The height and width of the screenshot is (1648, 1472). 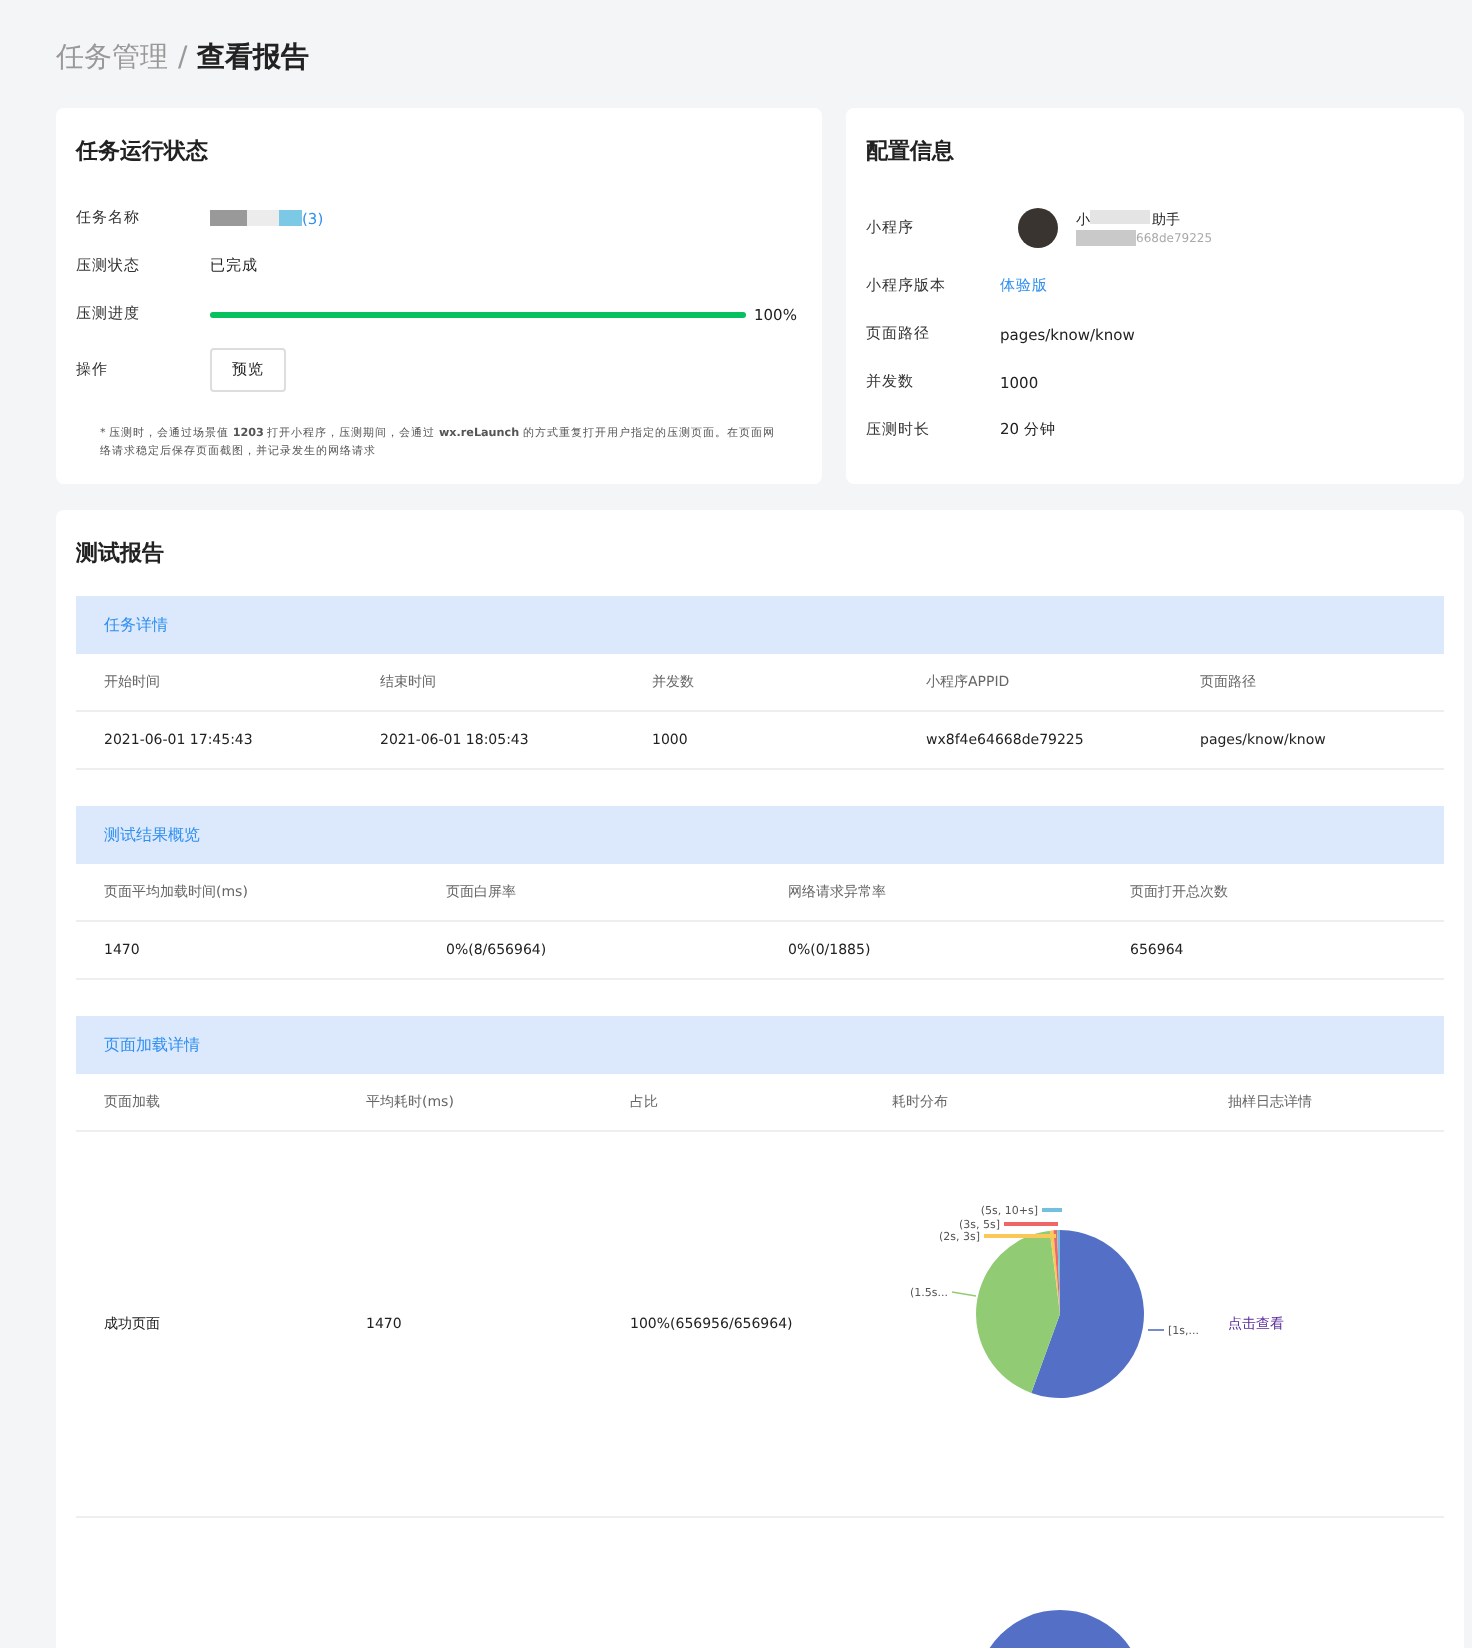 What do you see at coordinates (760, 1045) in the screenshot?
I see `section-header: 页面加载详情` at bounding box center [760, 1045].